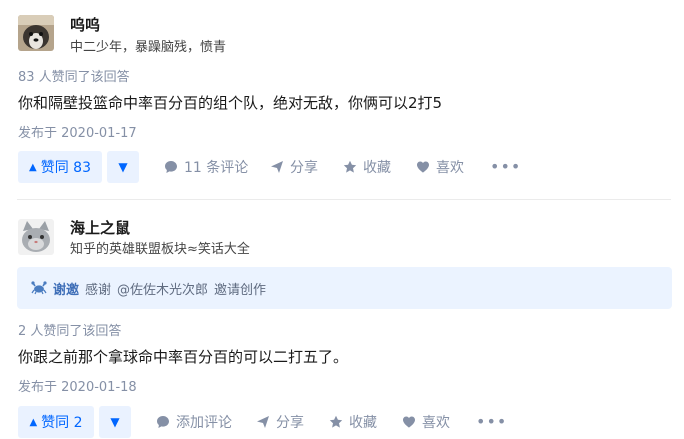  I want to click on author-bio: 知乎的英雄联盟板块≈笑话大全, so click(160, 249).